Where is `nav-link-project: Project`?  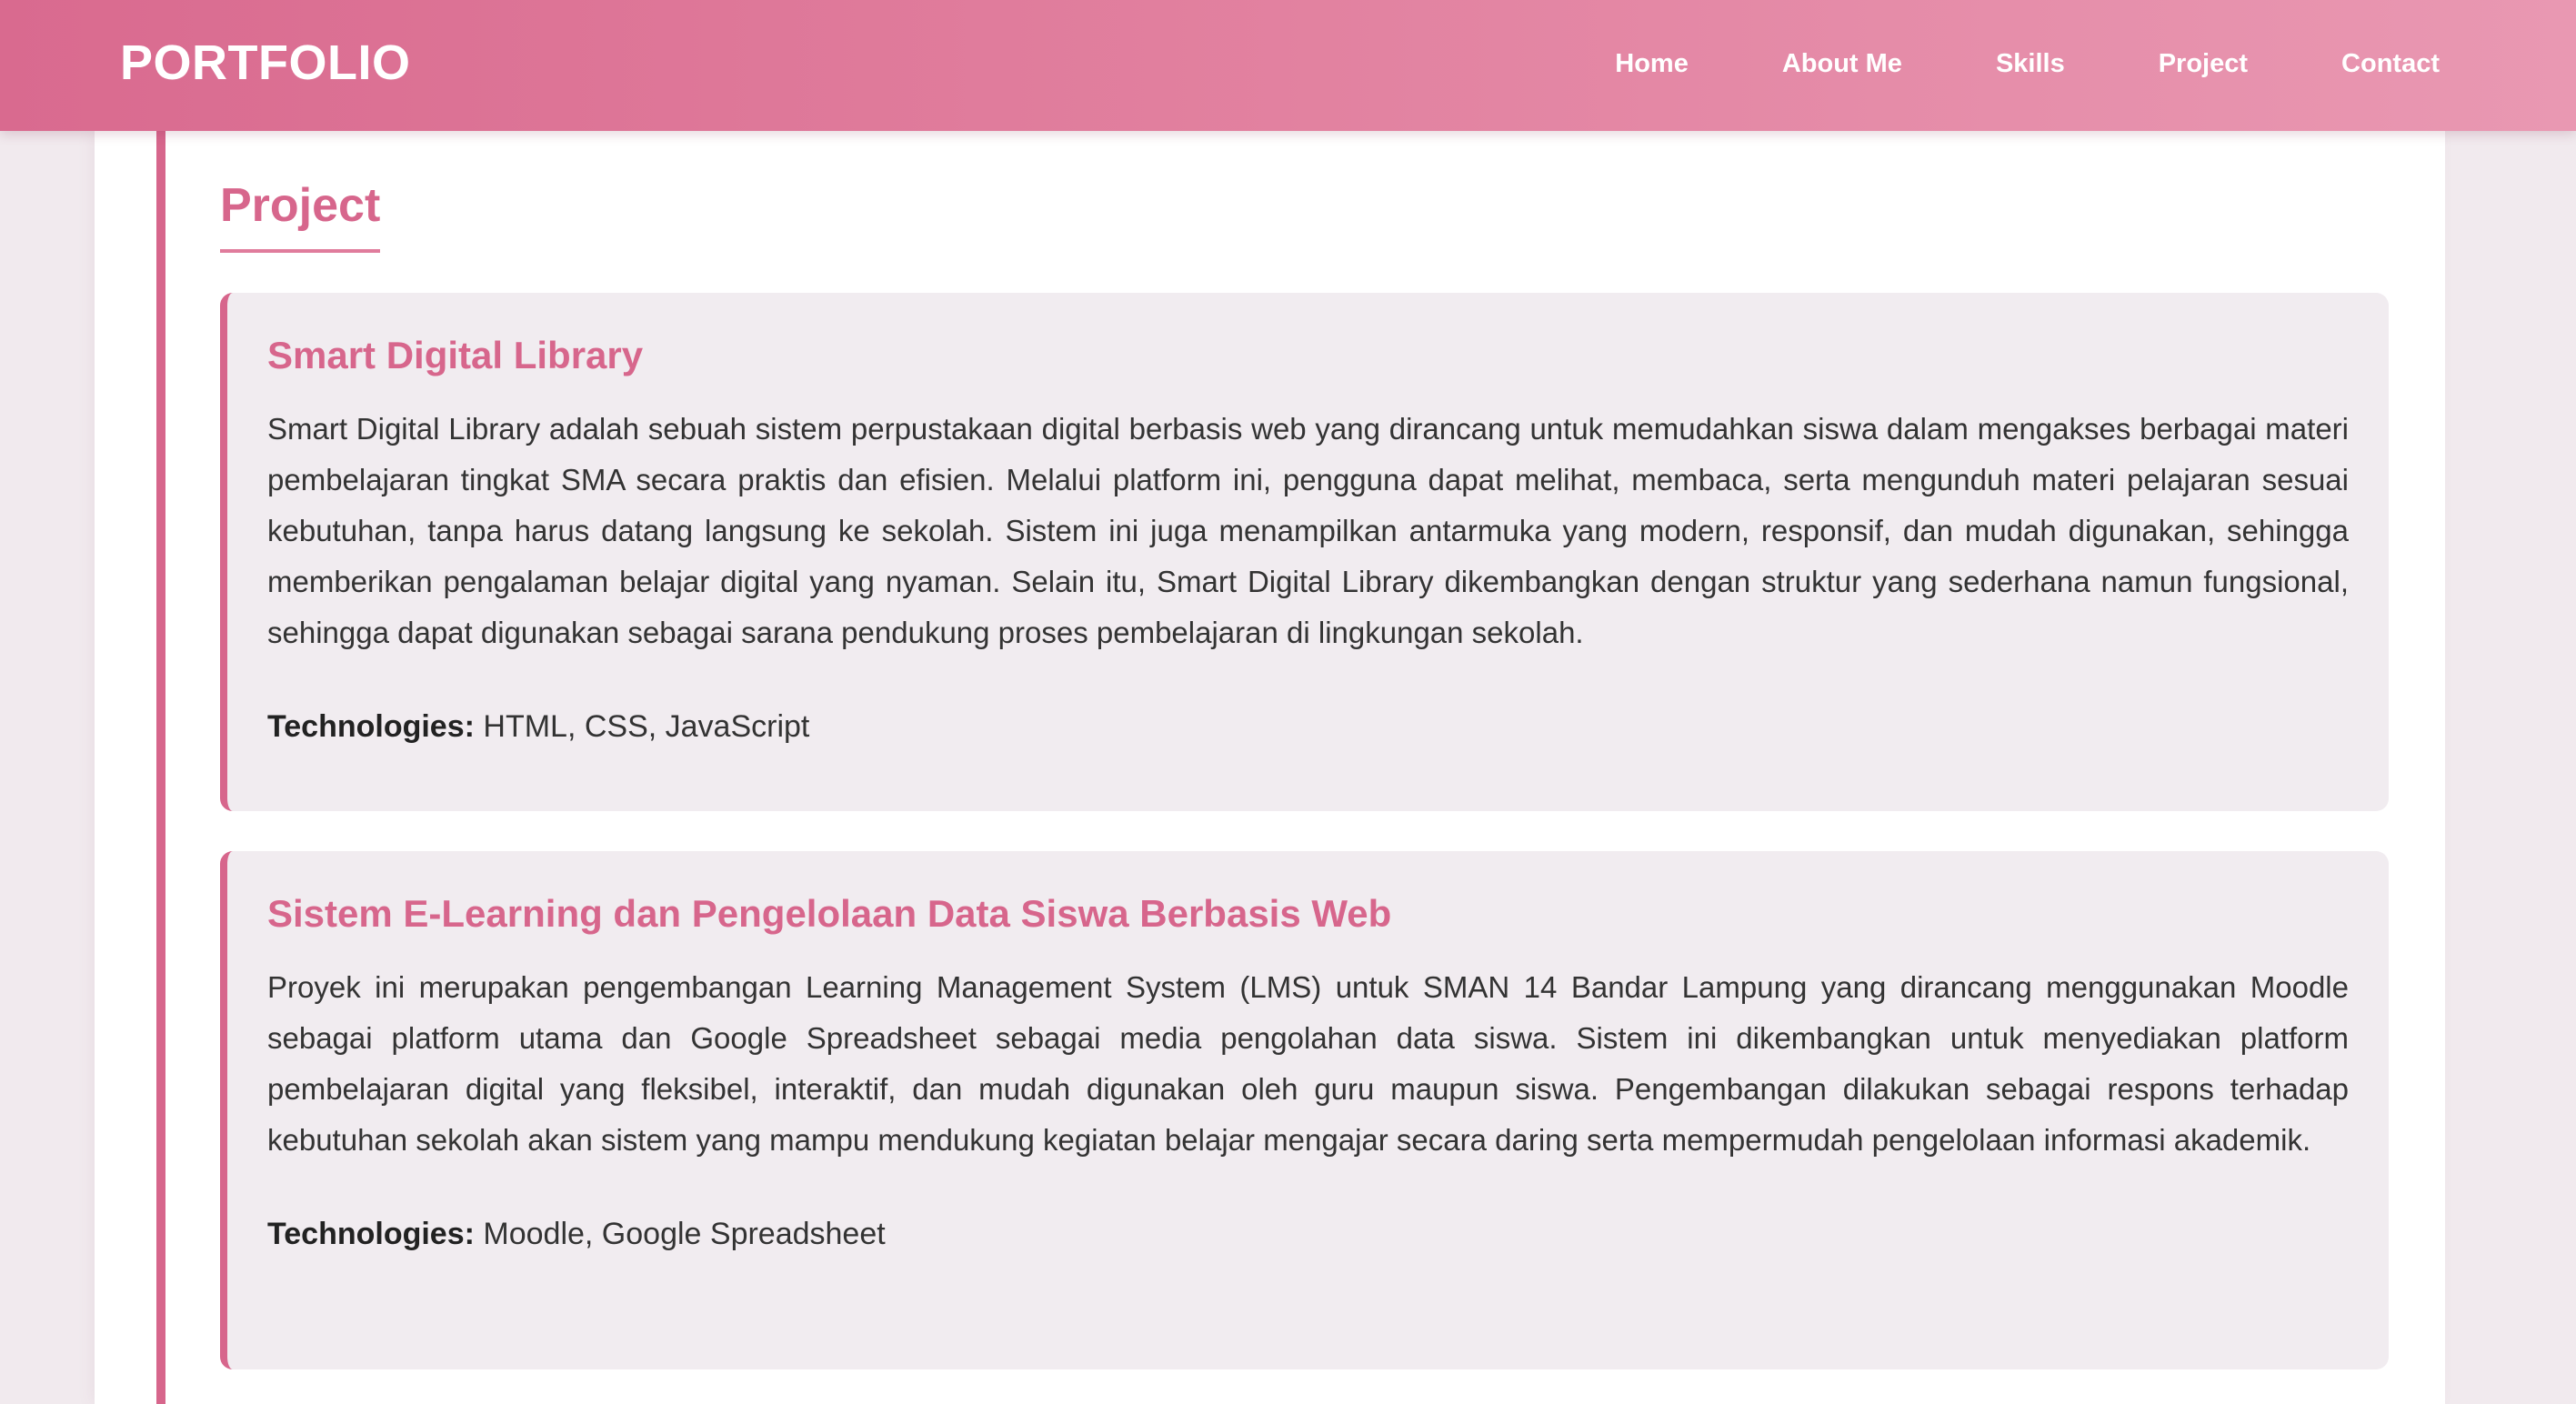
nav-link-project: Project is located at coordinates (2204, 64).